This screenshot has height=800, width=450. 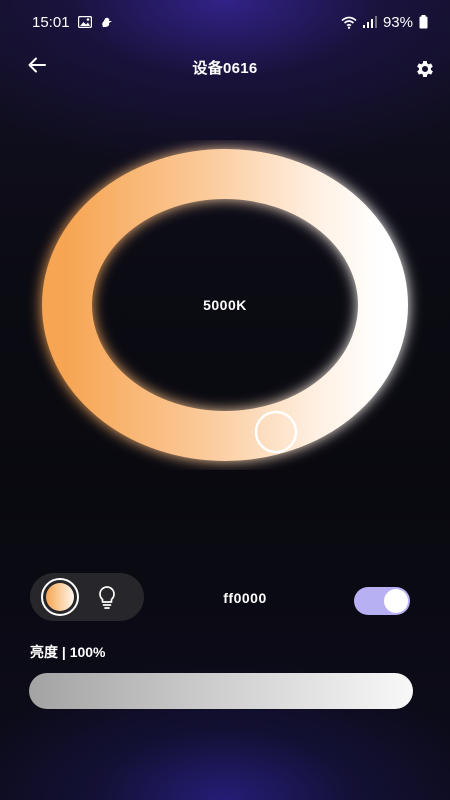 I want to click on bulb-mode-button, so click(x=107, y=597).